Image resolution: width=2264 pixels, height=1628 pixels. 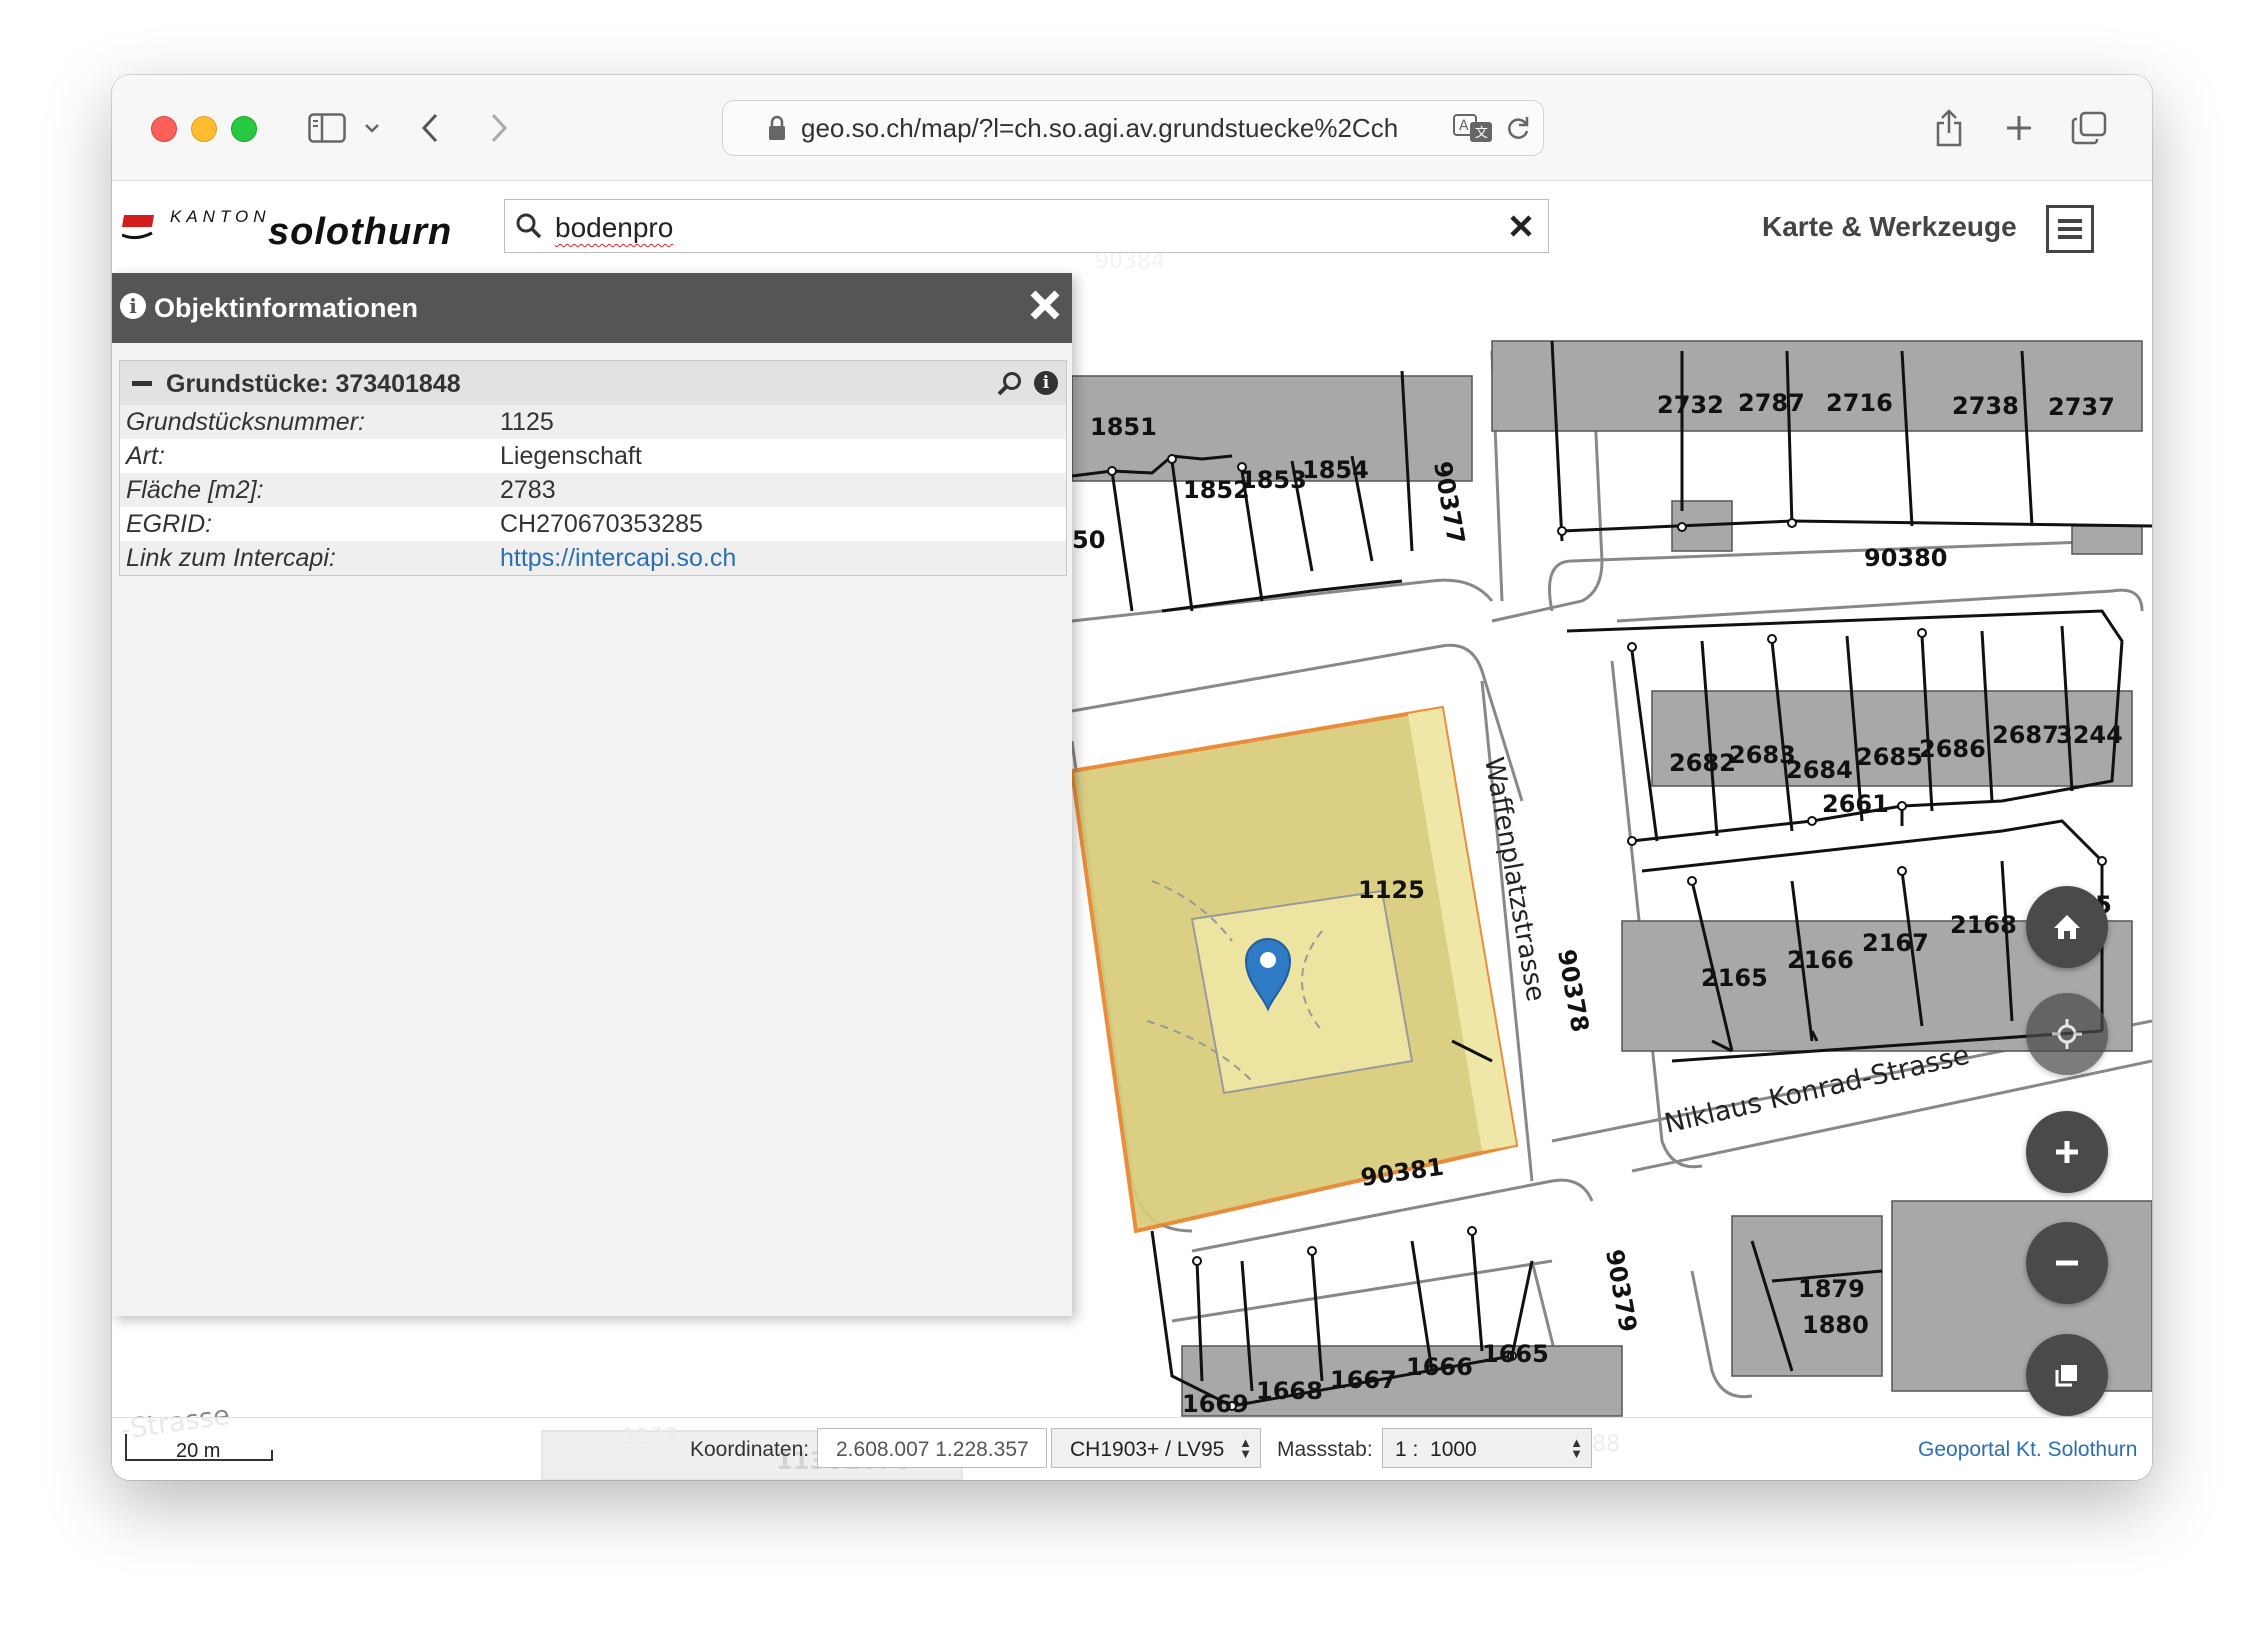 What do you see at coordinates (2070, 229) in the screenshot?
I see `hamburger-menu-icon` at bounding box center [2070, 229].